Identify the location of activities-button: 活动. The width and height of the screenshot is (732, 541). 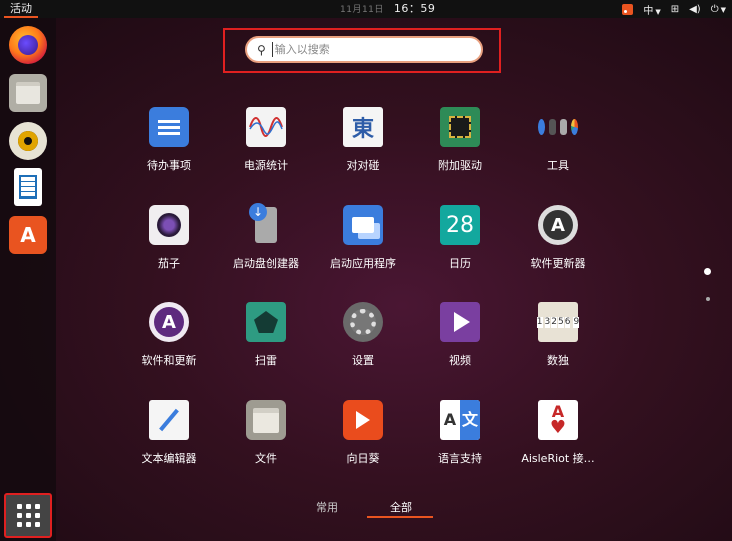
(21, 9).